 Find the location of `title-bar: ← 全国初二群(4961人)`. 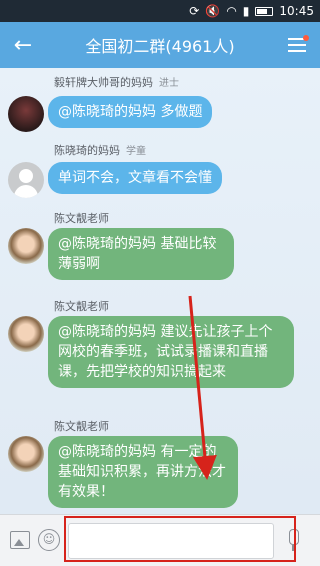

title-bar: ← 全国初二群(4961人) is located at coordinates (160, 45).